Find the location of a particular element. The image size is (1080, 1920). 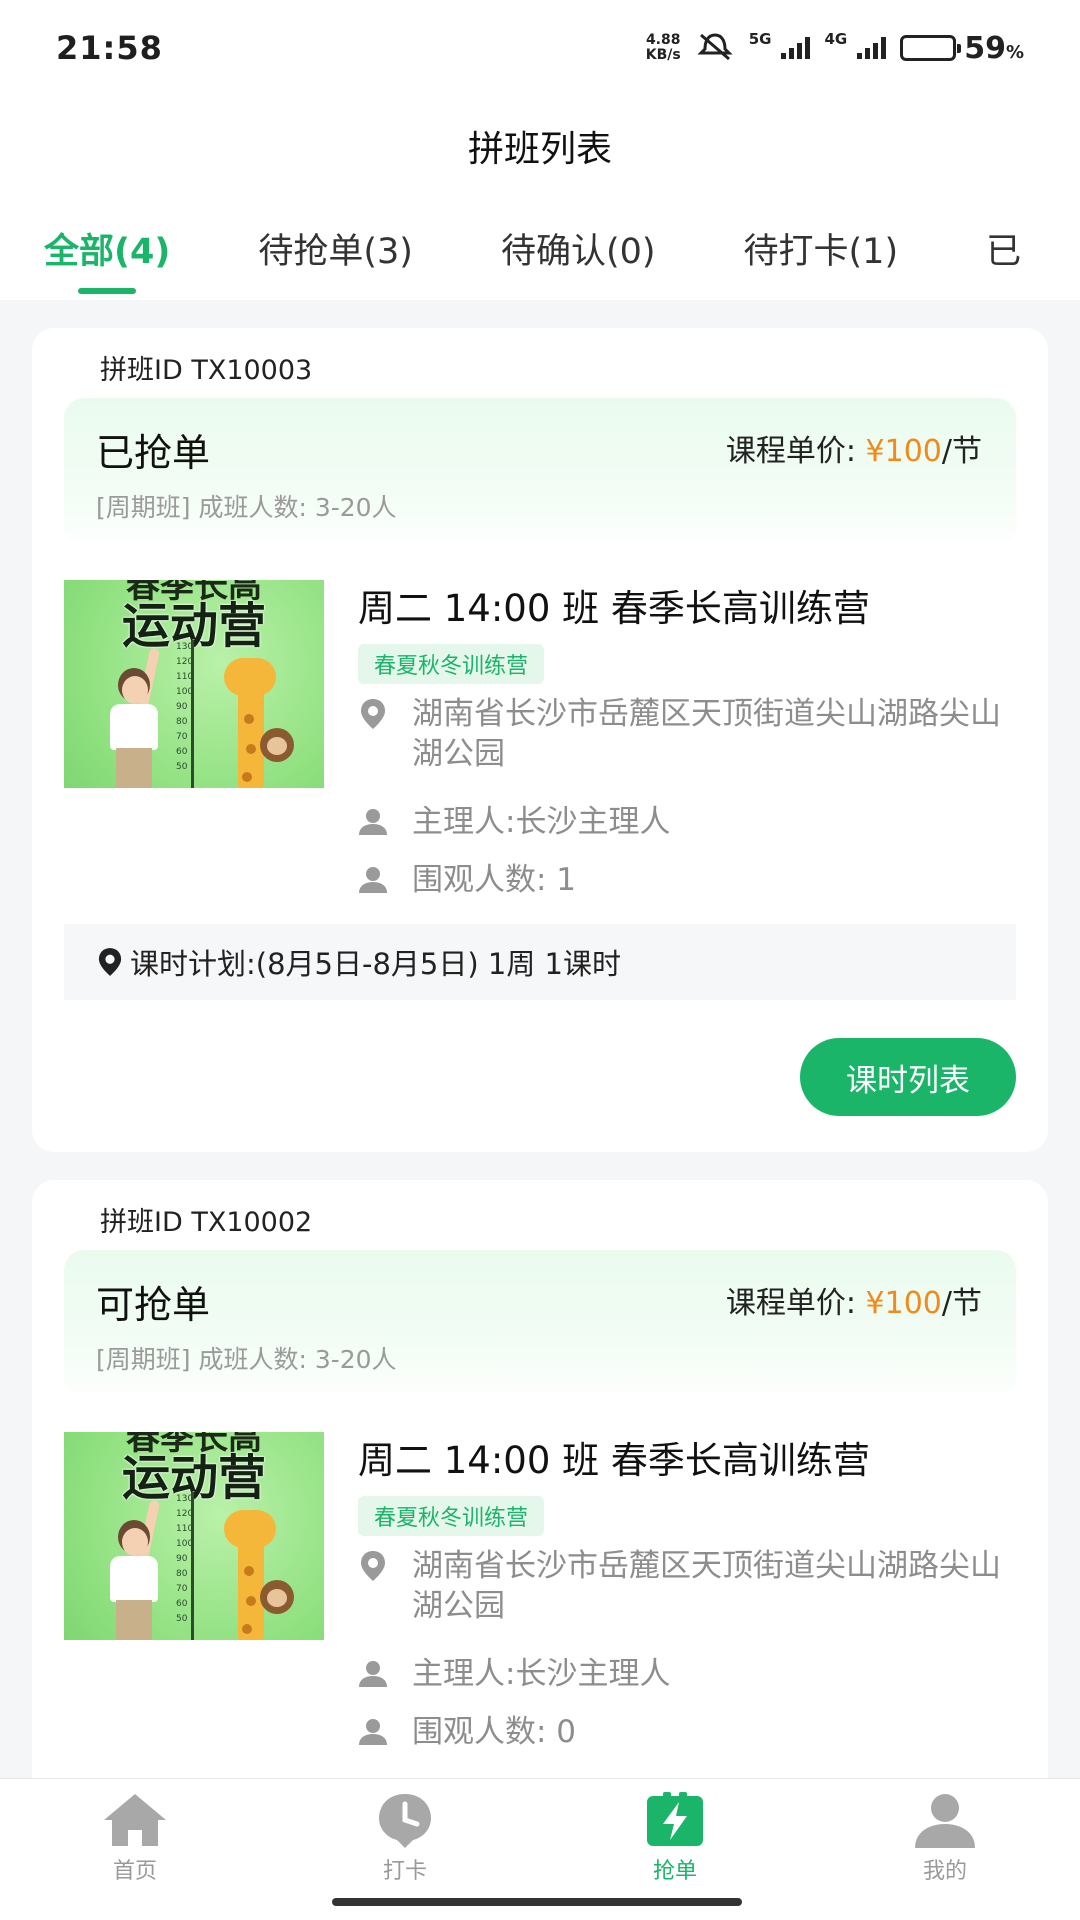

network-speed: 4.88 KB/s is located at coordinates (663, 48).